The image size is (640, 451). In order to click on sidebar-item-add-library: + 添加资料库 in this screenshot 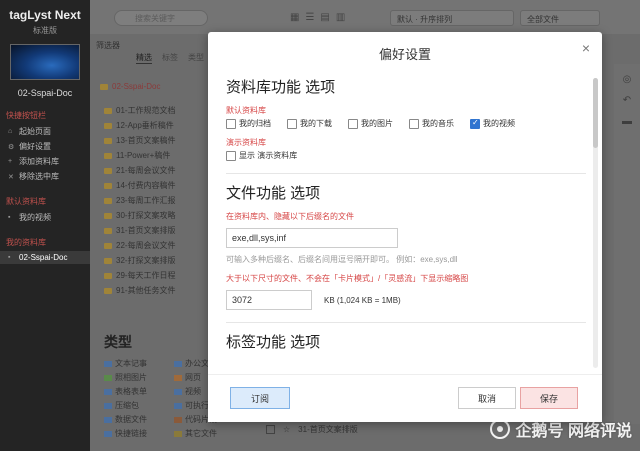, I will do `click(45, 161)`.